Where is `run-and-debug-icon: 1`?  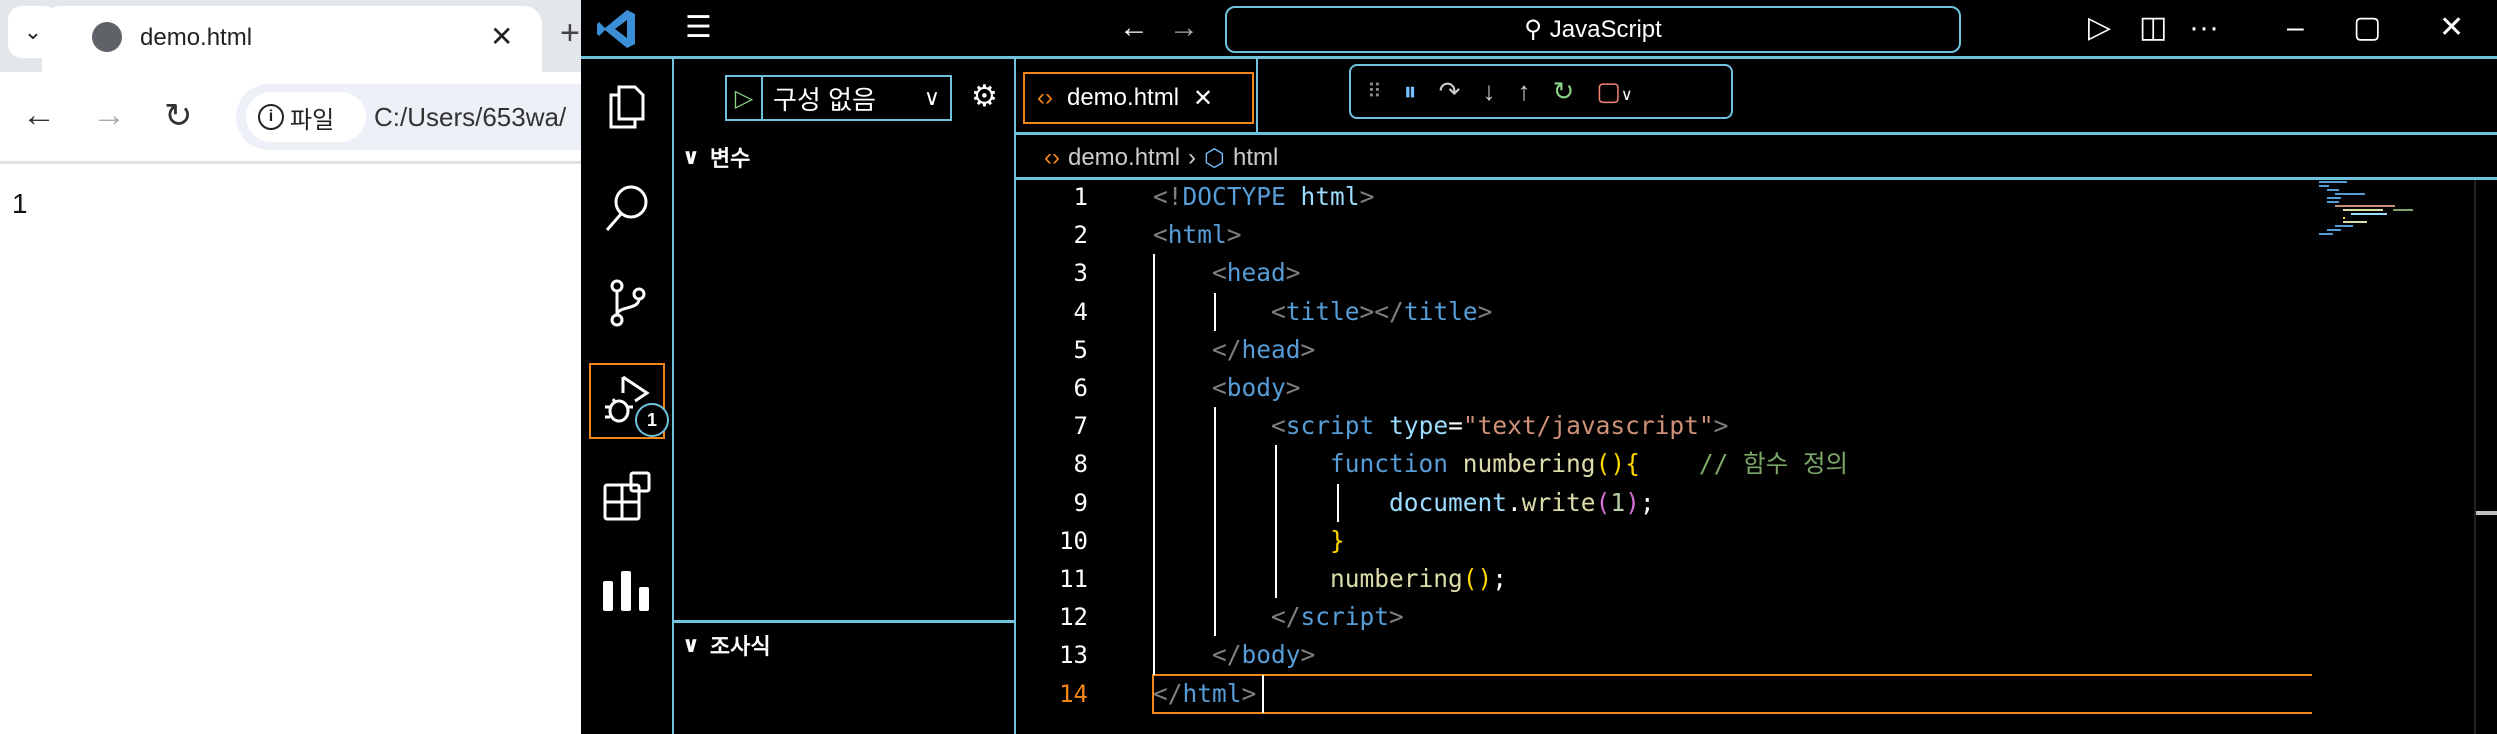 run-and-debug-icon: 1 is located at coordinates (629, 401).